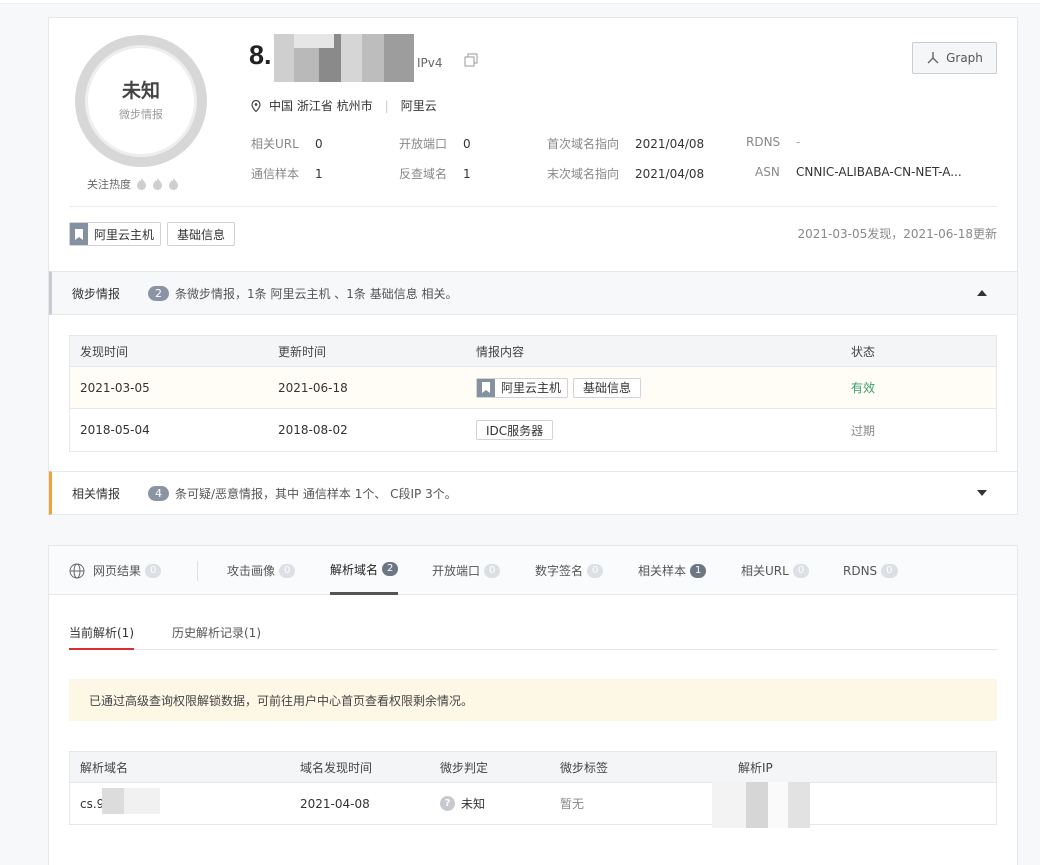 The width and height of the screenshot is (1040, 865). I want to click on tag-row: 阿里云主机 基础信息, so click(152, 234).